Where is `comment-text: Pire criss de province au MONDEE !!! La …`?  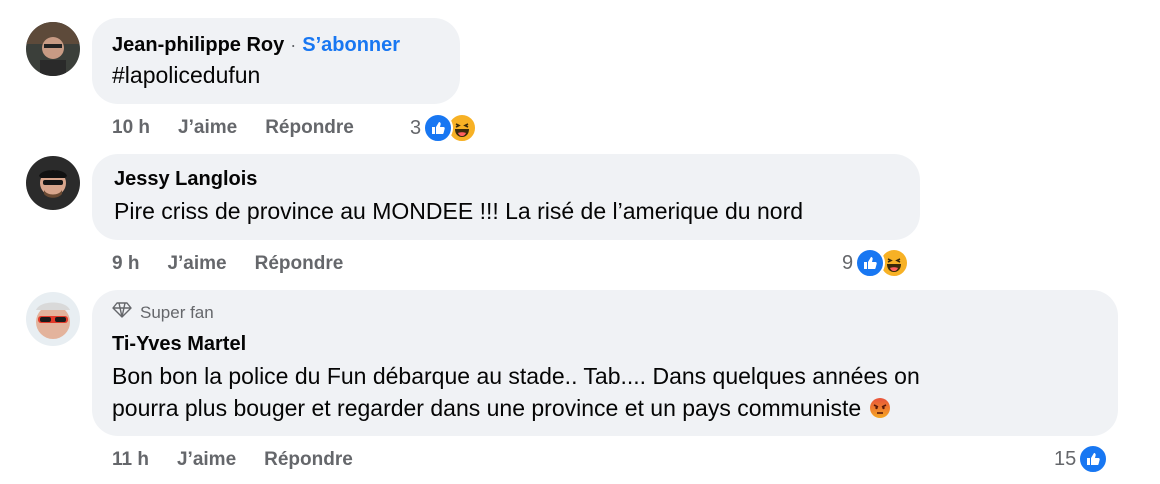 comment-text: Pire criss de province au MONDEE !!! La … is located at coordinates (459, 211).